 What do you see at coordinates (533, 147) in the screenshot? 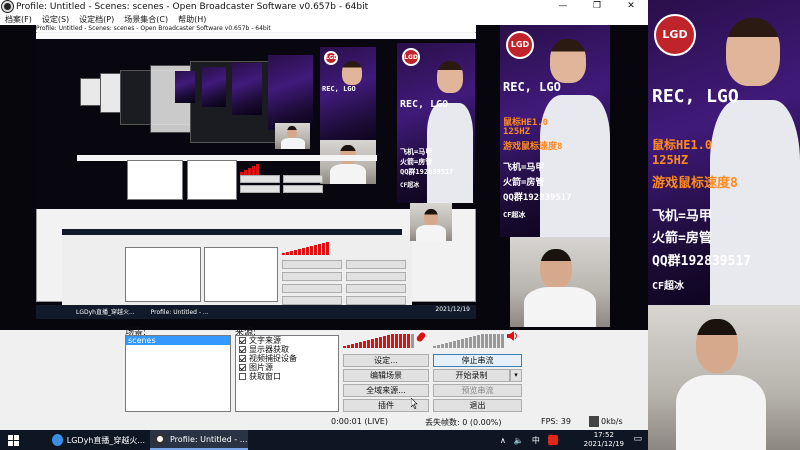
I see `poster-line: 游戏鼠标速度8` at bounding box center [533, 147].